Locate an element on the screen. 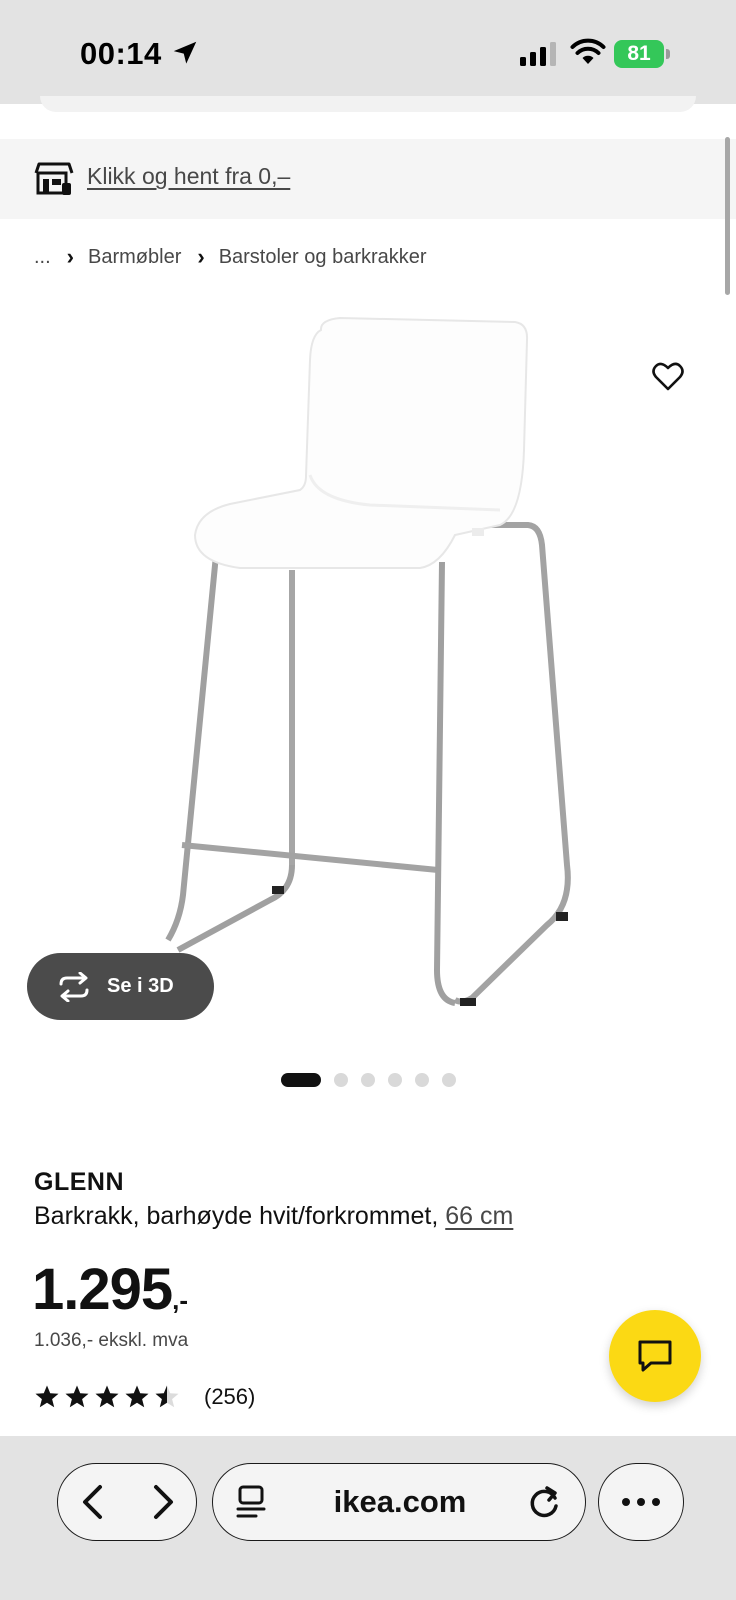 This screenshot has height=1600, width=736. breadcrumb-item-barstoler: Barstoler og barkrakker is located at coordinates (323, 257).